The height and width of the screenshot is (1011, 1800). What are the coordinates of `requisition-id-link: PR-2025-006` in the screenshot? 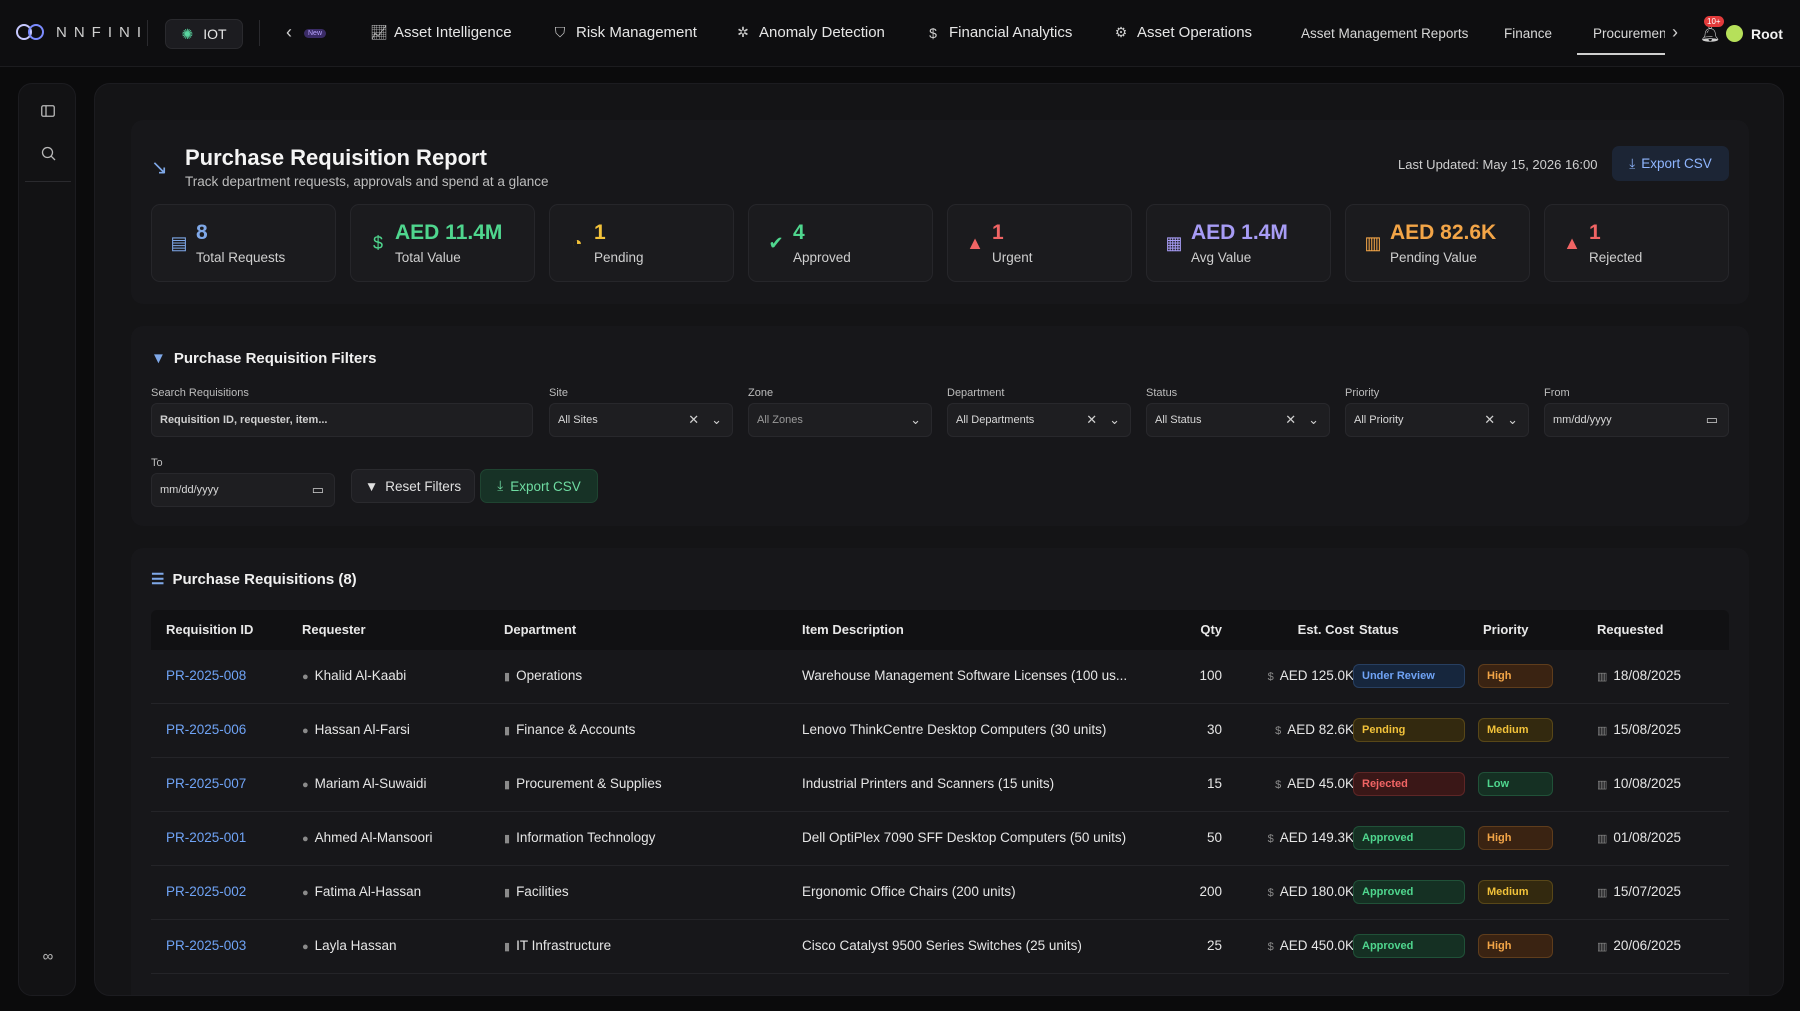 It's located at (206, 729).